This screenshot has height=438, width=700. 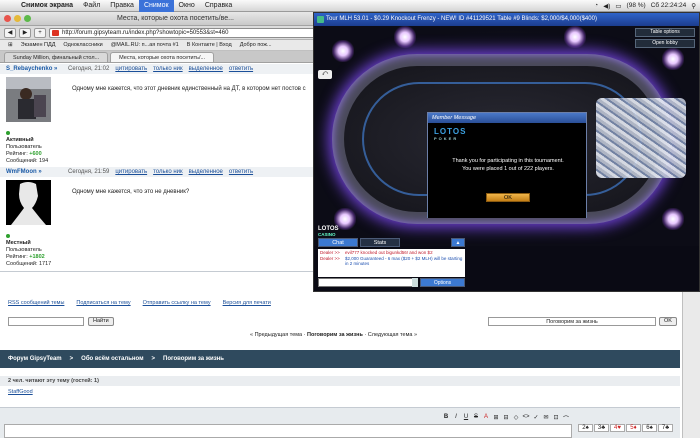 What do you see at coordinates (596, 5) in the screenshot?
I see `wifi-icon: ◔` at bounding box center [596, 5].